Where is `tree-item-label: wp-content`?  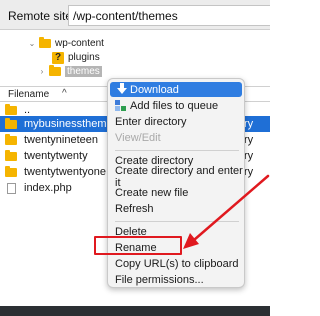
tree-item-label: wp-content is located at coordinates (79, 43).